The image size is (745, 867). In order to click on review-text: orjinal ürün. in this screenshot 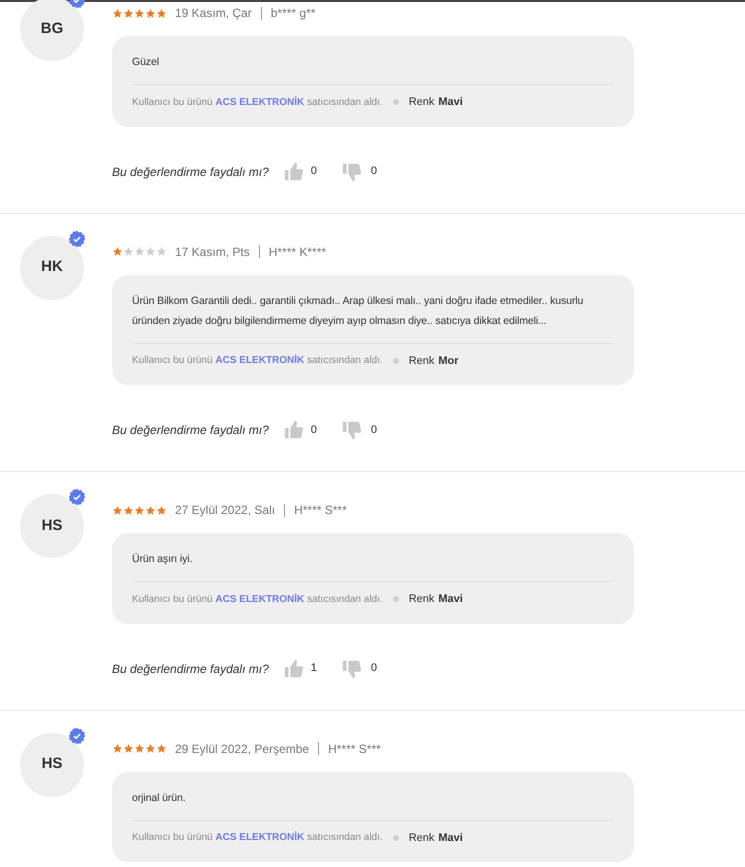, I will do `click(373, 804)`.